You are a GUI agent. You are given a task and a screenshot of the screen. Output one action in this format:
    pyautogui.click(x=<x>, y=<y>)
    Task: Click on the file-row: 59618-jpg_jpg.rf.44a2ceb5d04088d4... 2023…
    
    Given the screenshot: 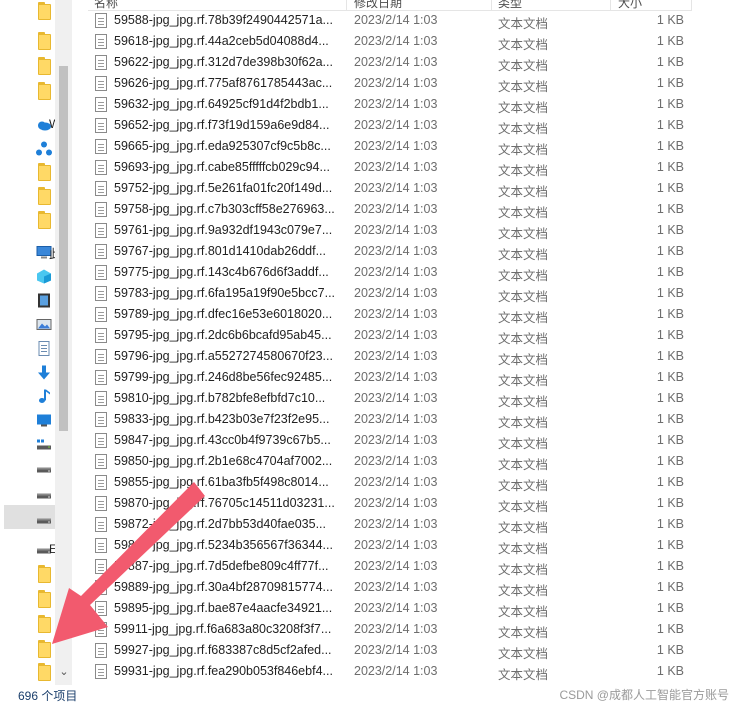 What is the action you would take?
    pyautogui.click(x=390, y=41)
    